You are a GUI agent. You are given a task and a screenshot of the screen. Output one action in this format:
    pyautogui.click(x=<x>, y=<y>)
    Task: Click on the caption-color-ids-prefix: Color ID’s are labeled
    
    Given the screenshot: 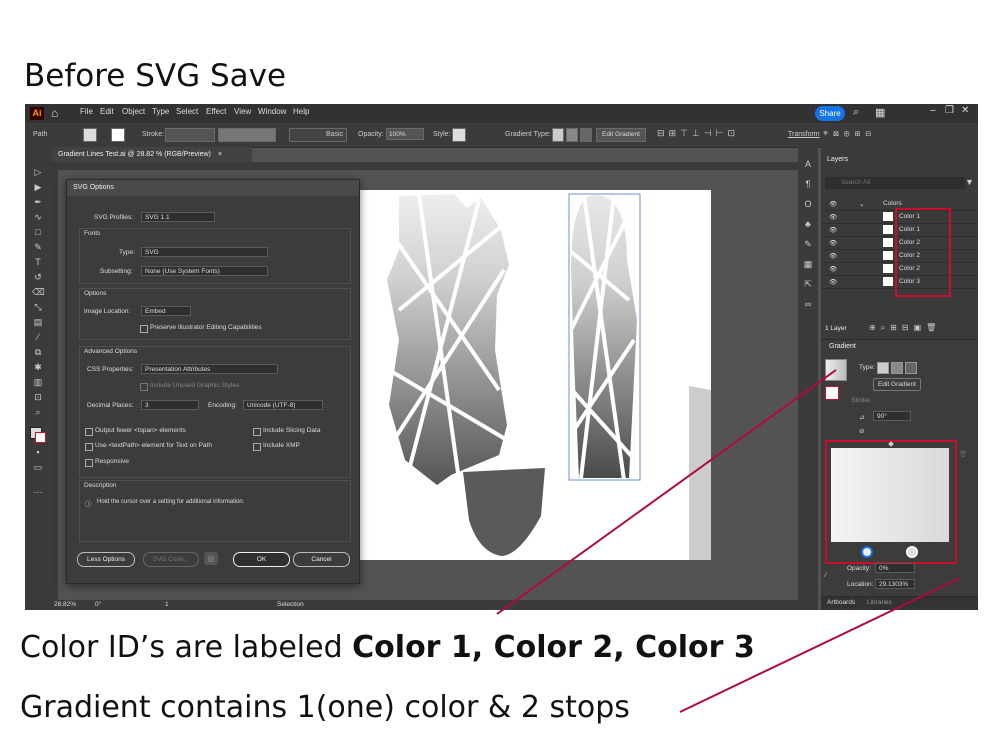 What is the action you would take?
    pyautogui.click(x=186, y=647)
    